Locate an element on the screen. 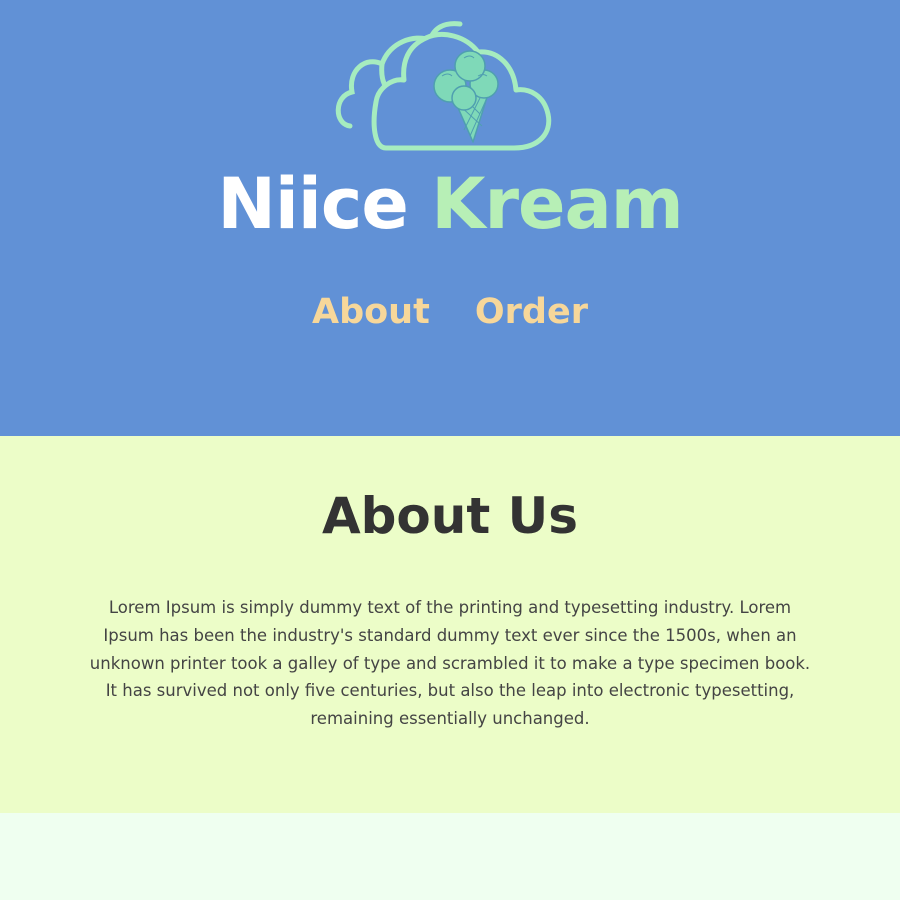 This screenshot has height=900, width=900. about-heading: About Us is located at coordinates (450, 516).